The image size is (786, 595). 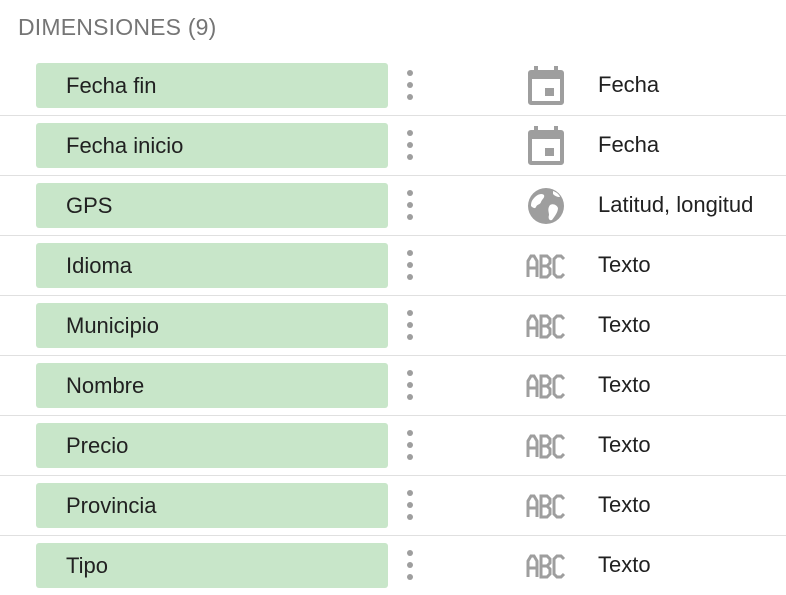 I want to click on dimension-chip: GPS, so click(x=212, y=205).